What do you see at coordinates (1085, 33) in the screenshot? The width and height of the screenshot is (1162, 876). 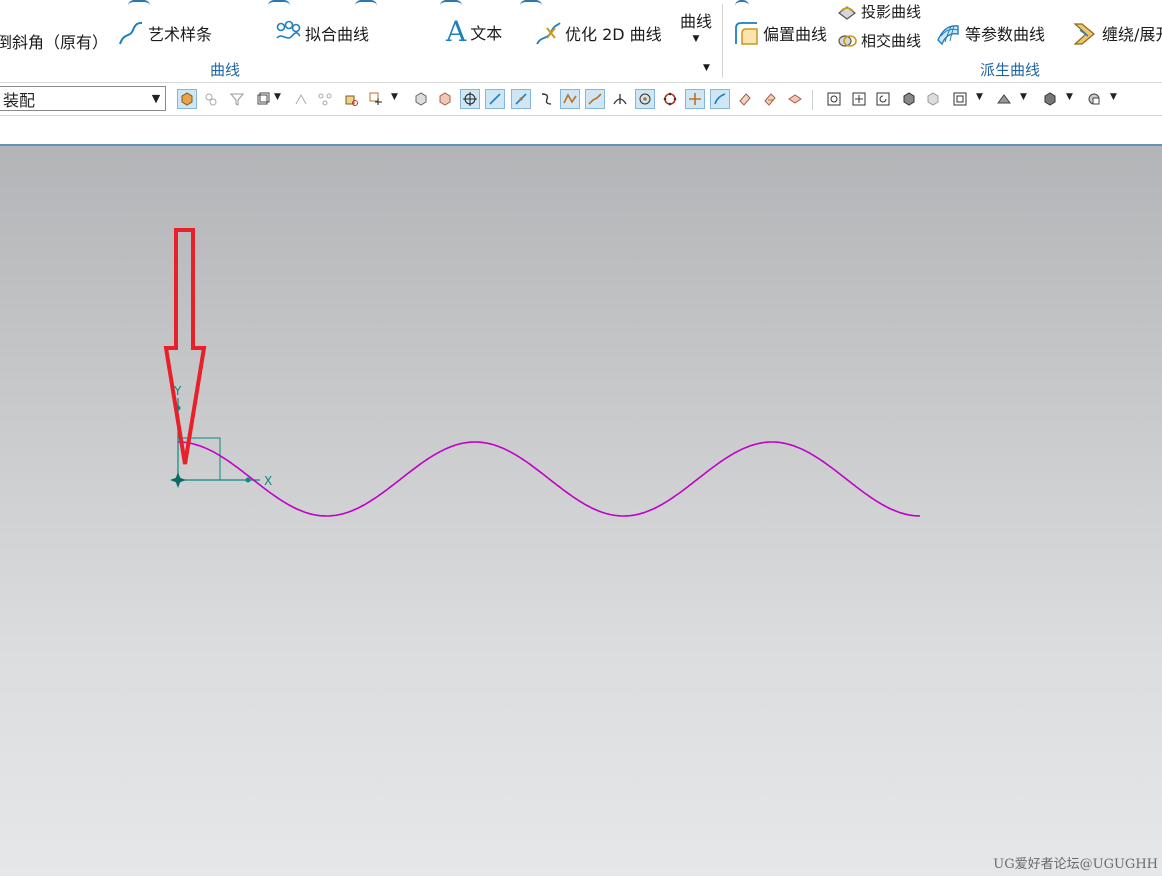 I see `wrap-curve-icon` at bounding box center [1085, 33].